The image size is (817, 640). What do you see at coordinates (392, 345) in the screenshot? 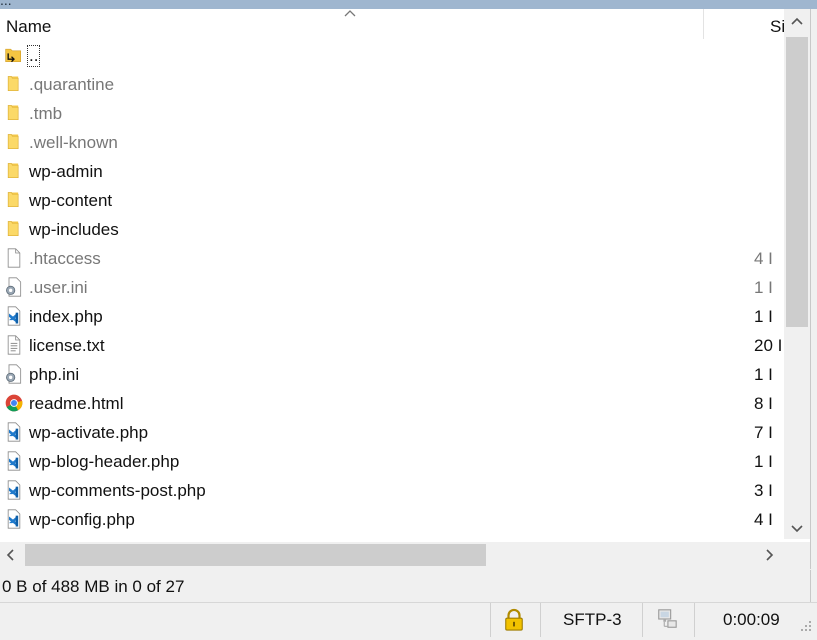
I see `file-row: license.txt 20 I` at bounding box center [392, 345].